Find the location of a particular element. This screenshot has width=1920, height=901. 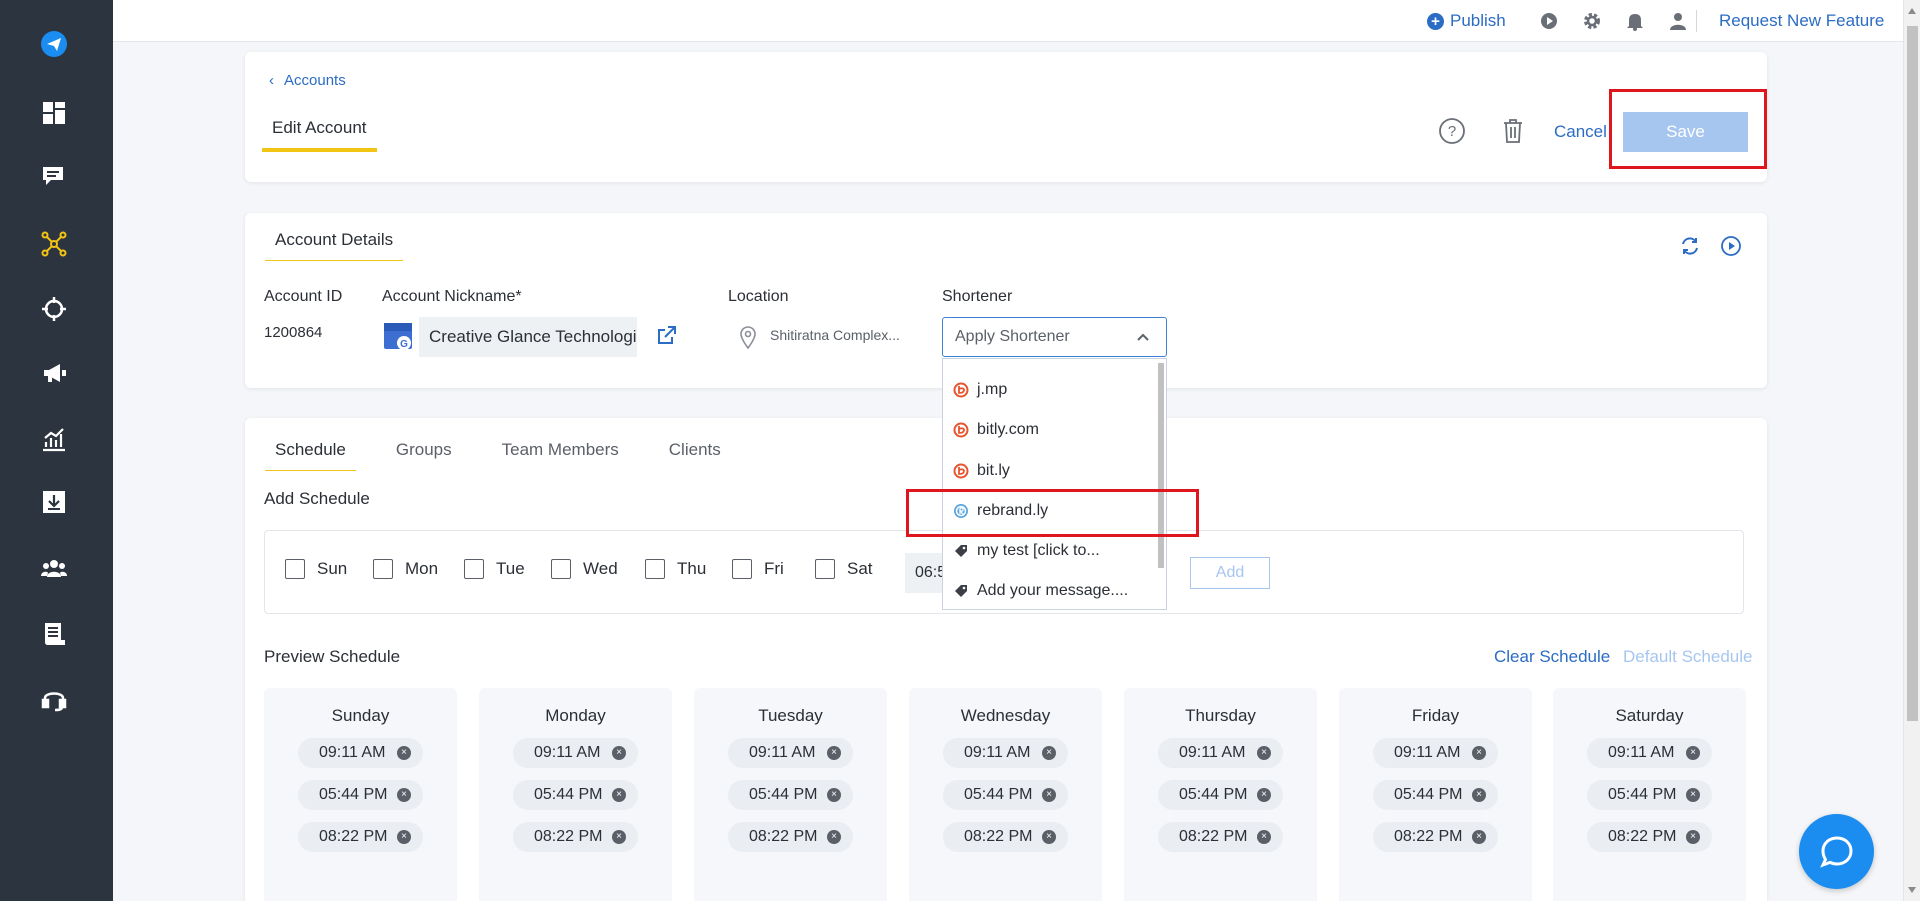

clear-schedule-link: Clear Schedule is located at coordinates (1552, 657).